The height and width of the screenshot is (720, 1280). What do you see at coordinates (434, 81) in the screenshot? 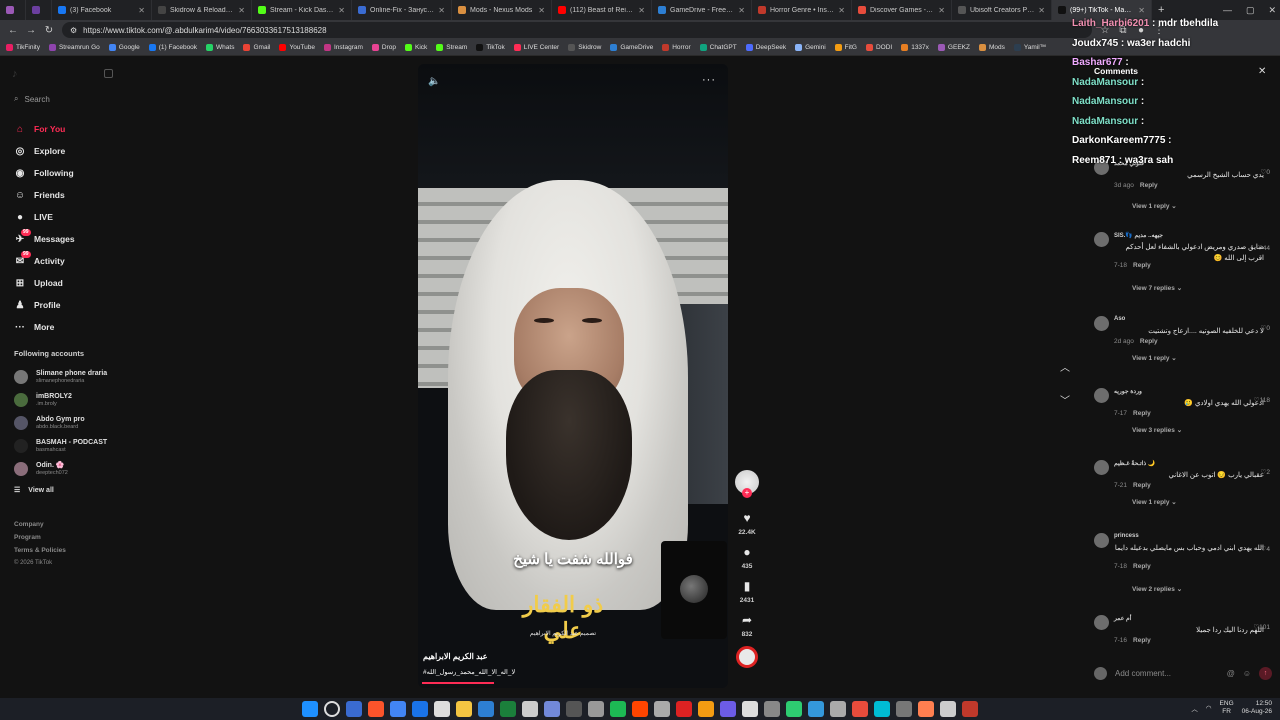
I see `volume-icon: 🔈` at bounding box center [434, 81].